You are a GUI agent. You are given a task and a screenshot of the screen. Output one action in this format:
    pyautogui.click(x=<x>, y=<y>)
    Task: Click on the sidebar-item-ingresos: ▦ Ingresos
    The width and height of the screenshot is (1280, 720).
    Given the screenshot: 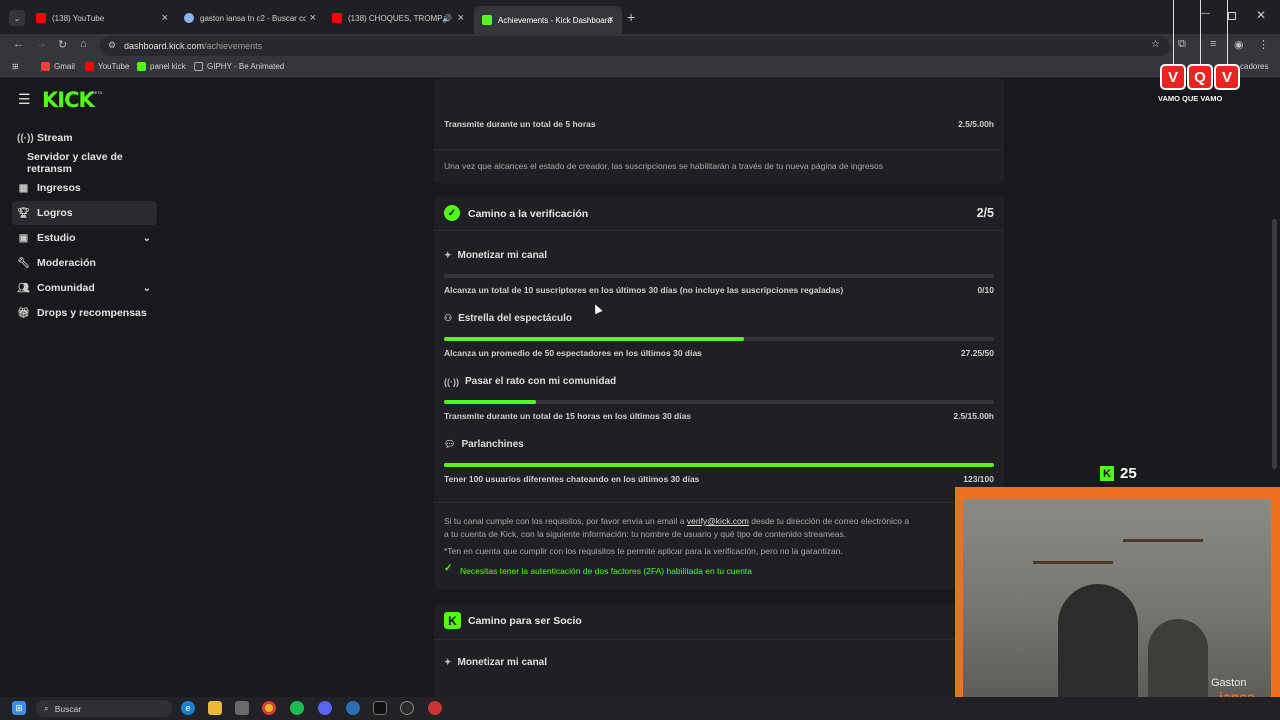 What is the action you would take?
    pyautogui.click(x=84, y=188)
    